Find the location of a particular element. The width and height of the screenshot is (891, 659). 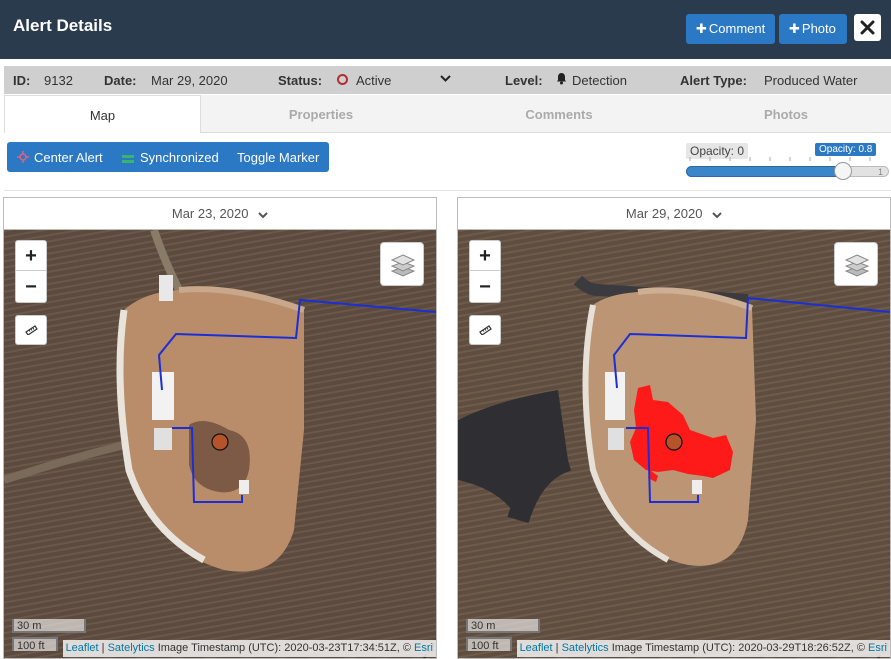

tab-properties: Properties is located at coordinates (321, 114).